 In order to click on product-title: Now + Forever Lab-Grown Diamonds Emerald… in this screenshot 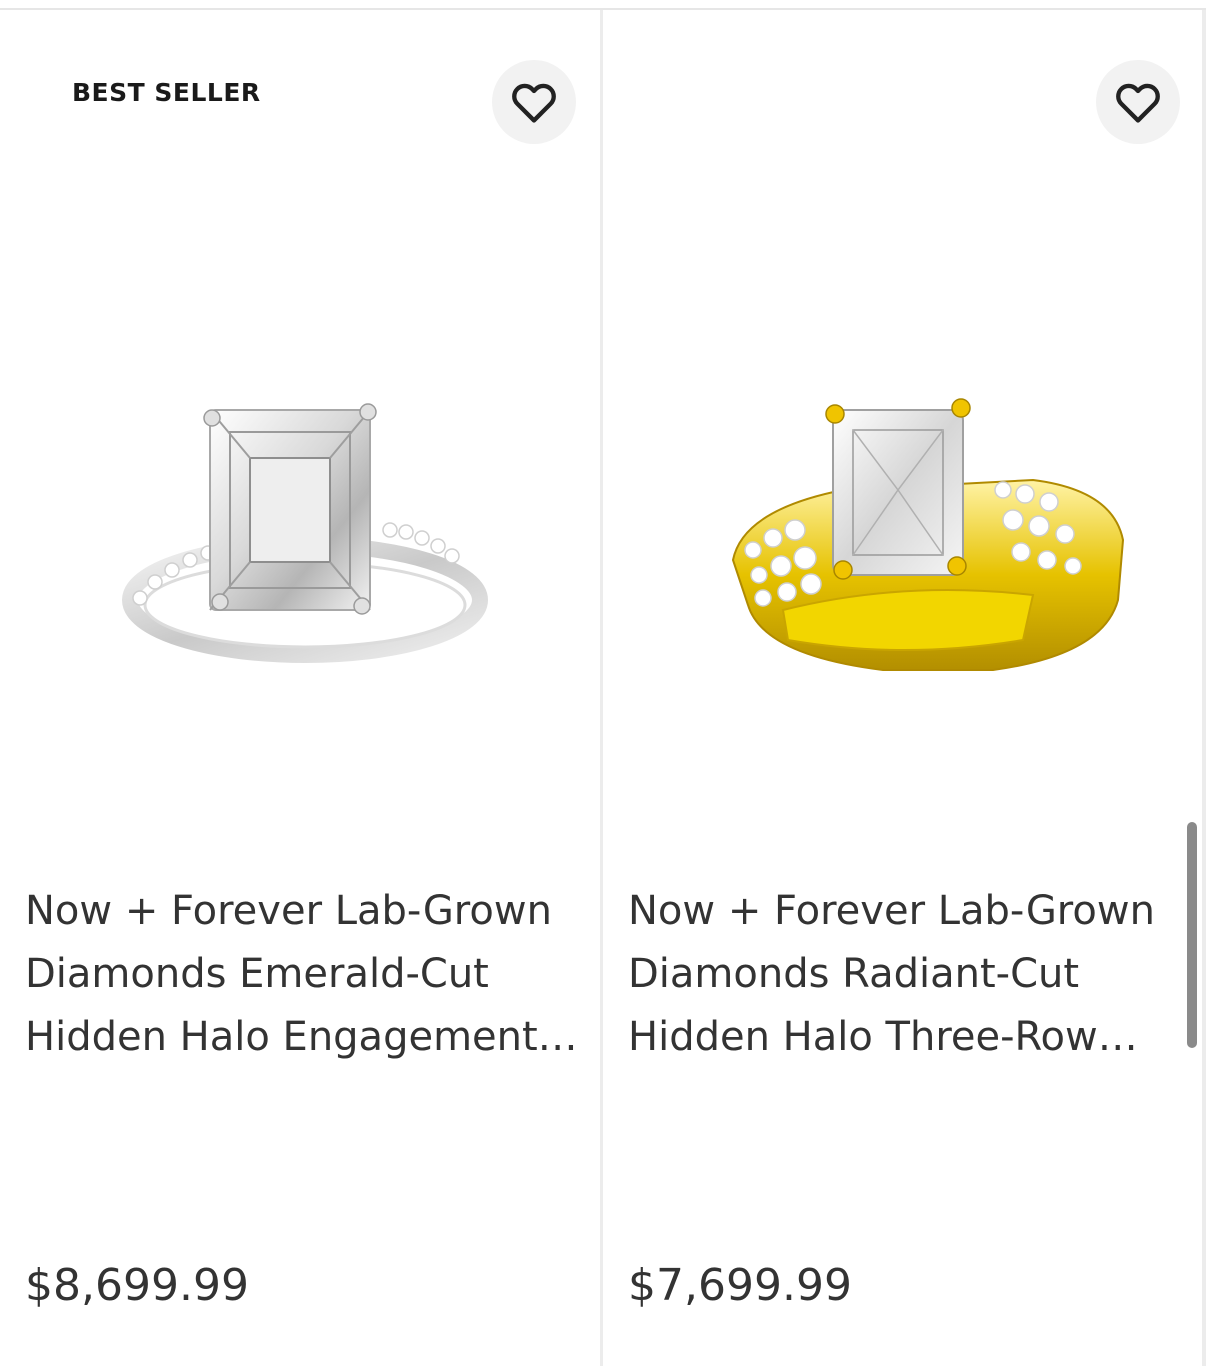, I will do `click(301, 974)`.